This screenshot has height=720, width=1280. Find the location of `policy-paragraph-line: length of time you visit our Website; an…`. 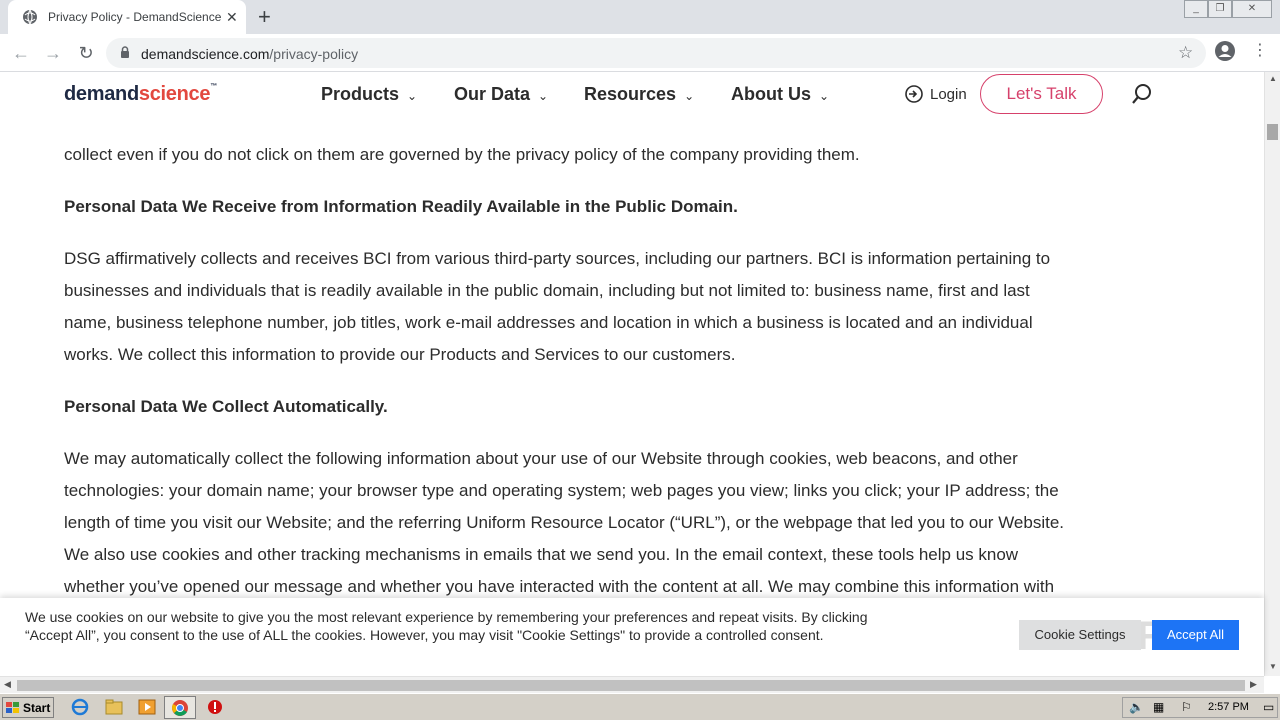

policy-paragraph-line: length of time you visit our Website; an… is located at coordinates (564, 522).